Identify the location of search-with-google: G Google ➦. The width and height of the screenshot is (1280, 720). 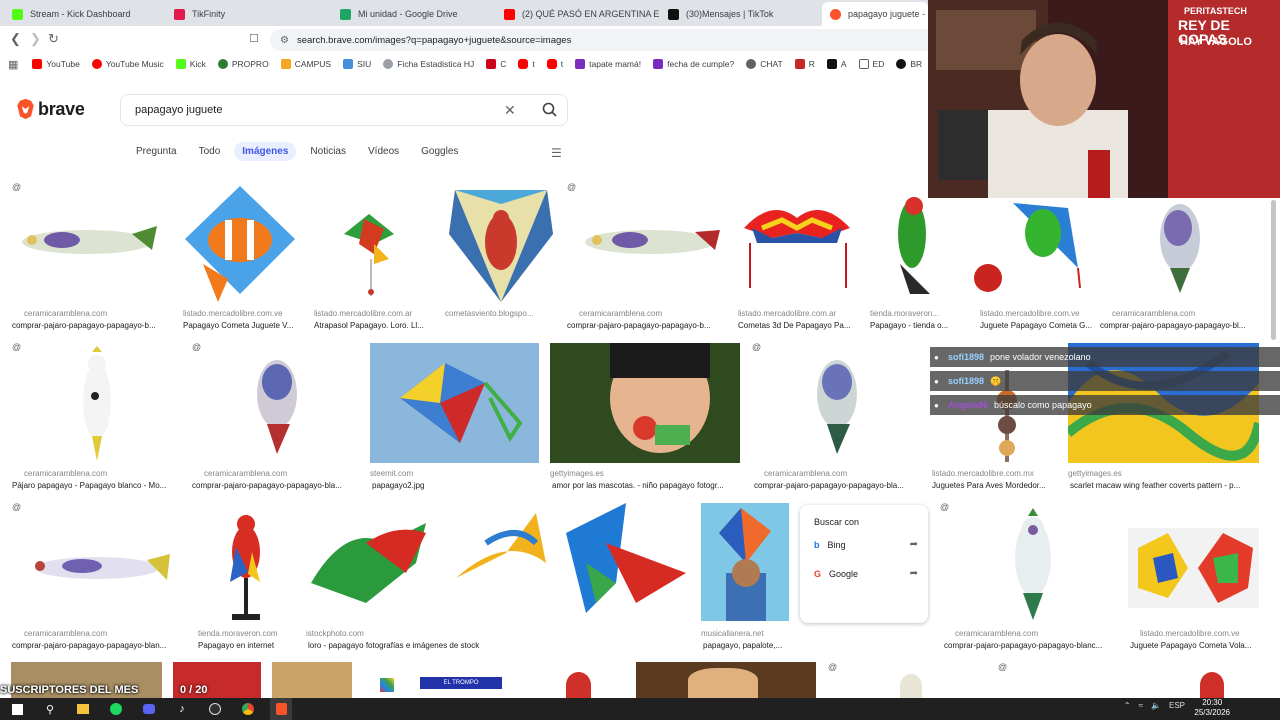
(866, 573).